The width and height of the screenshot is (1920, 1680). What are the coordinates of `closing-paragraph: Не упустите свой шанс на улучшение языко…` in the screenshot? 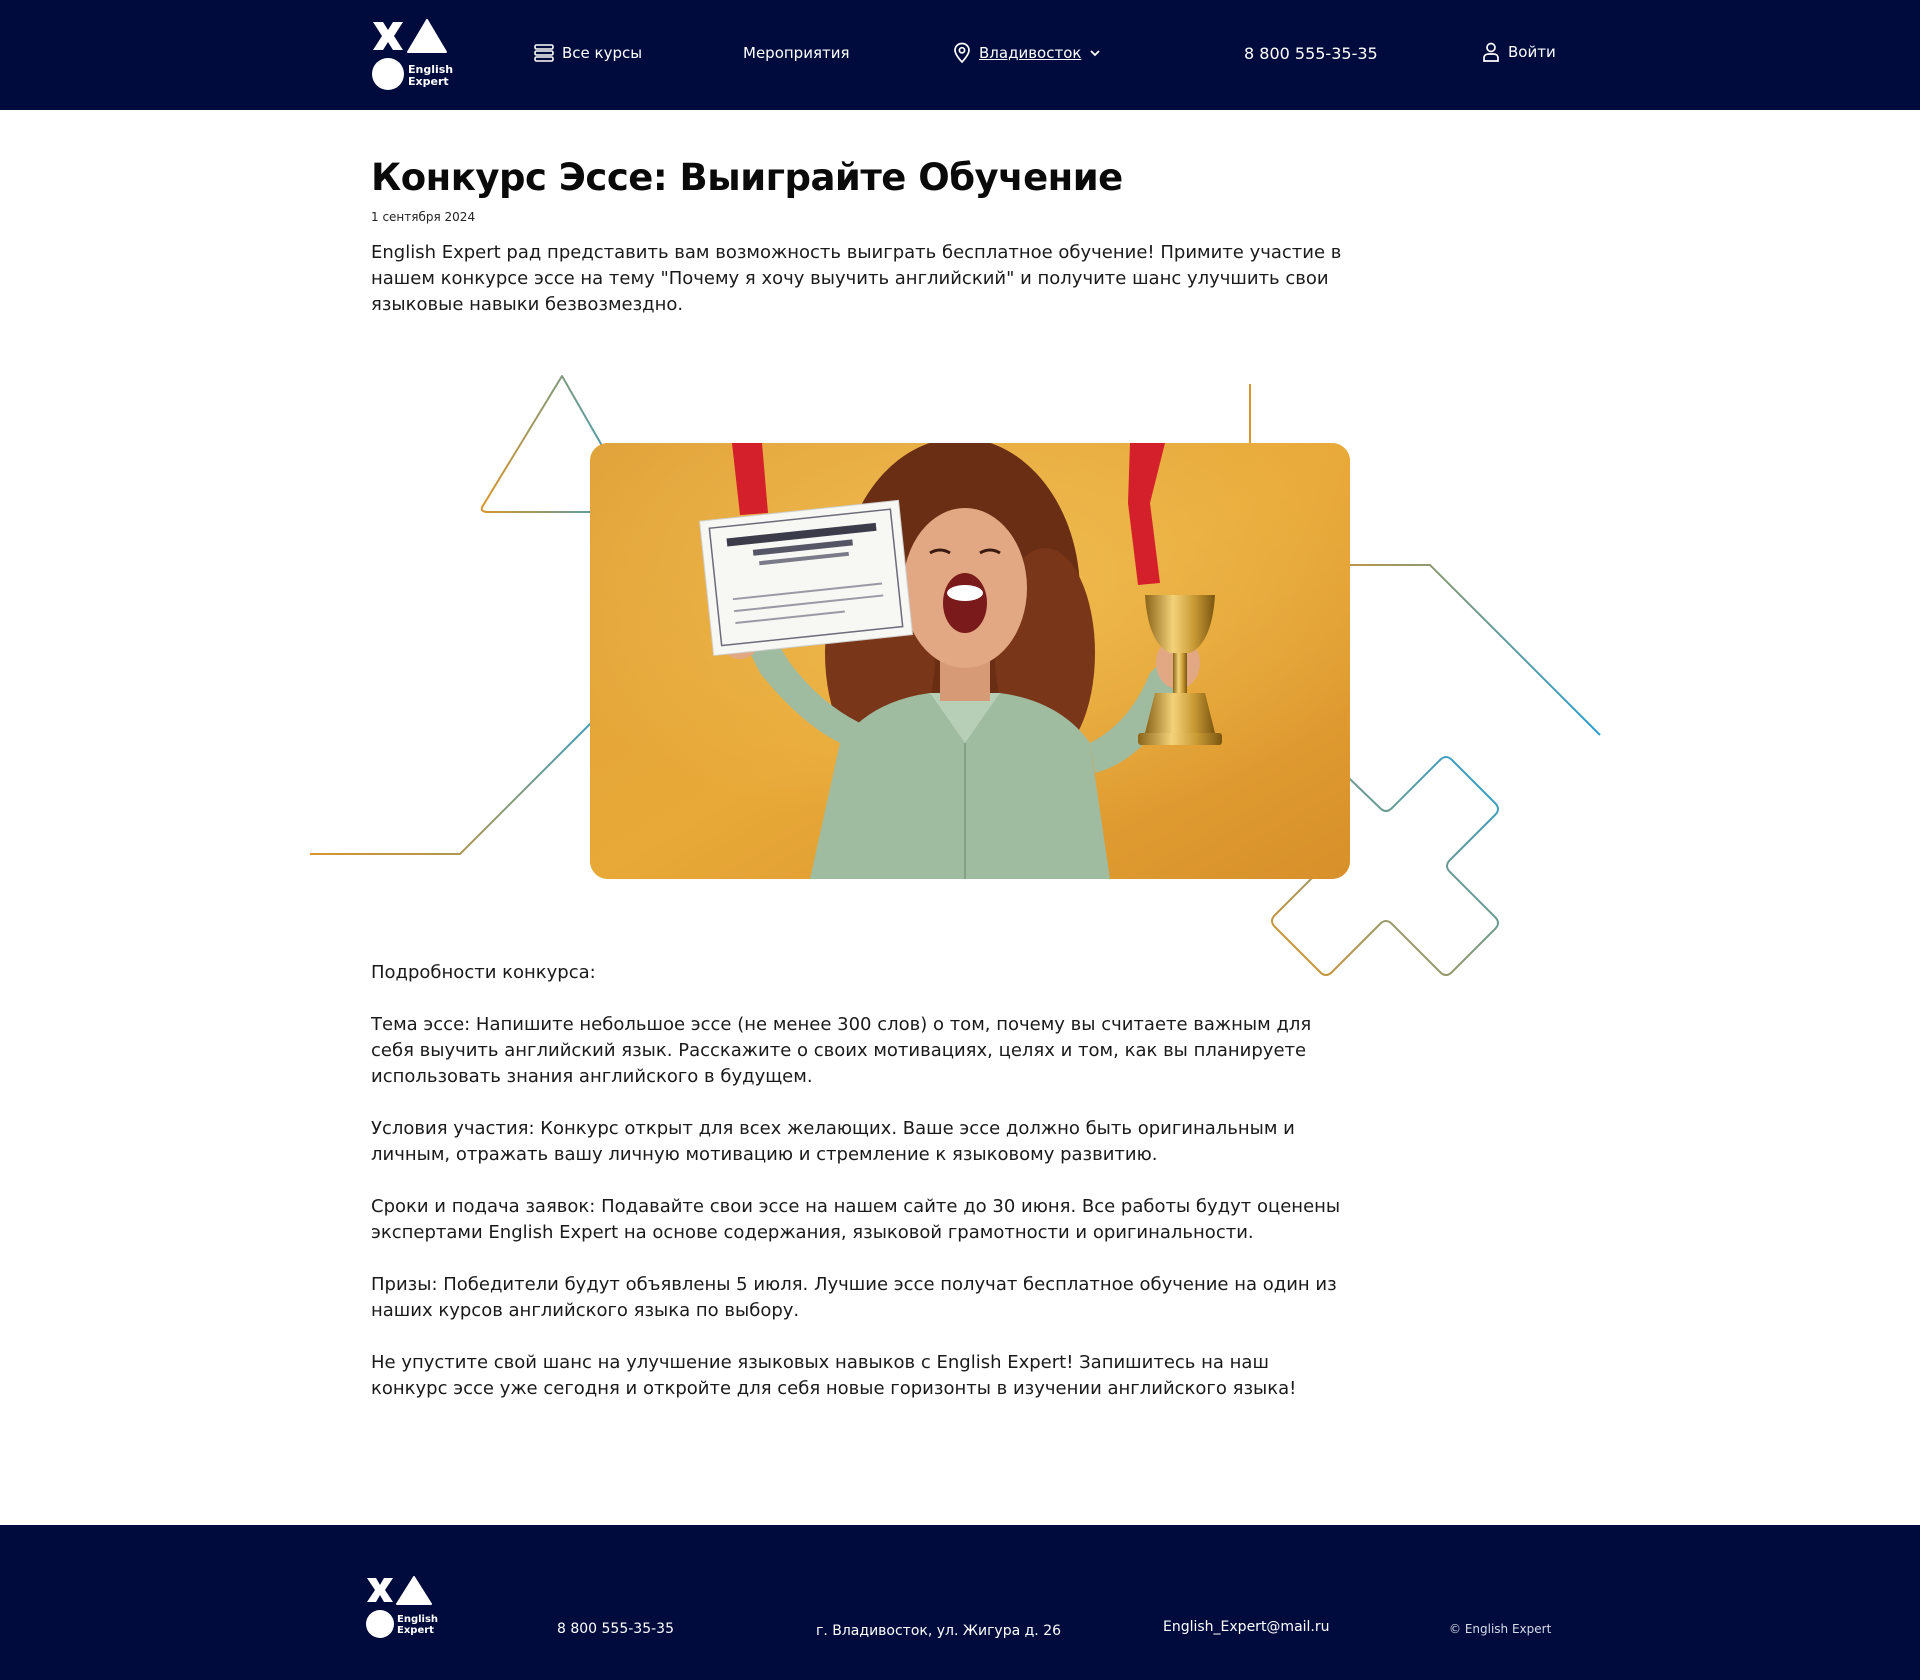 It's located at (834, 1375).